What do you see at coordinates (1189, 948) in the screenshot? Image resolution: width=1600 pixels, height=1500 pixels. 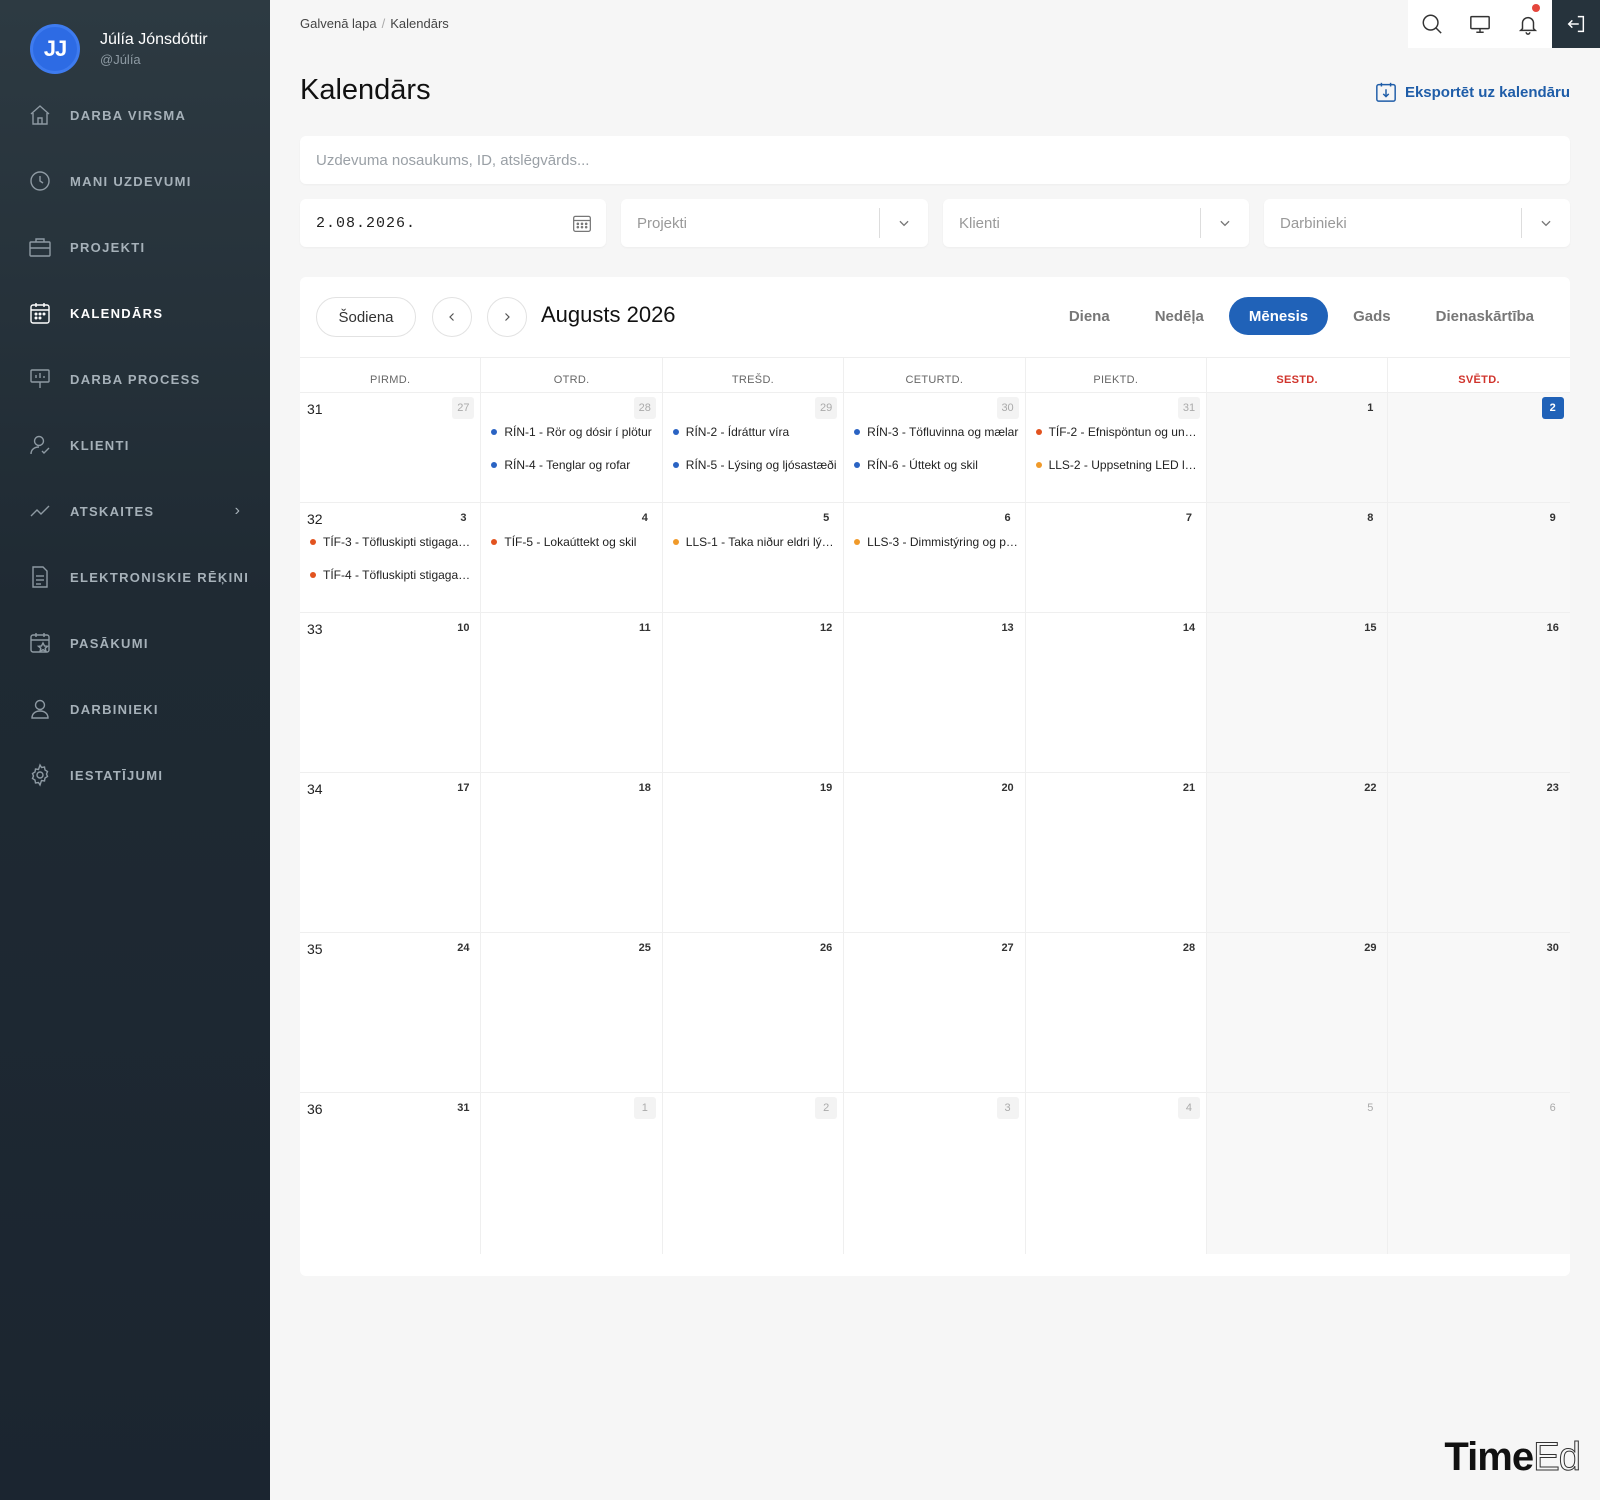 I see `day-number: 28` at bounding box center [1189, 948].